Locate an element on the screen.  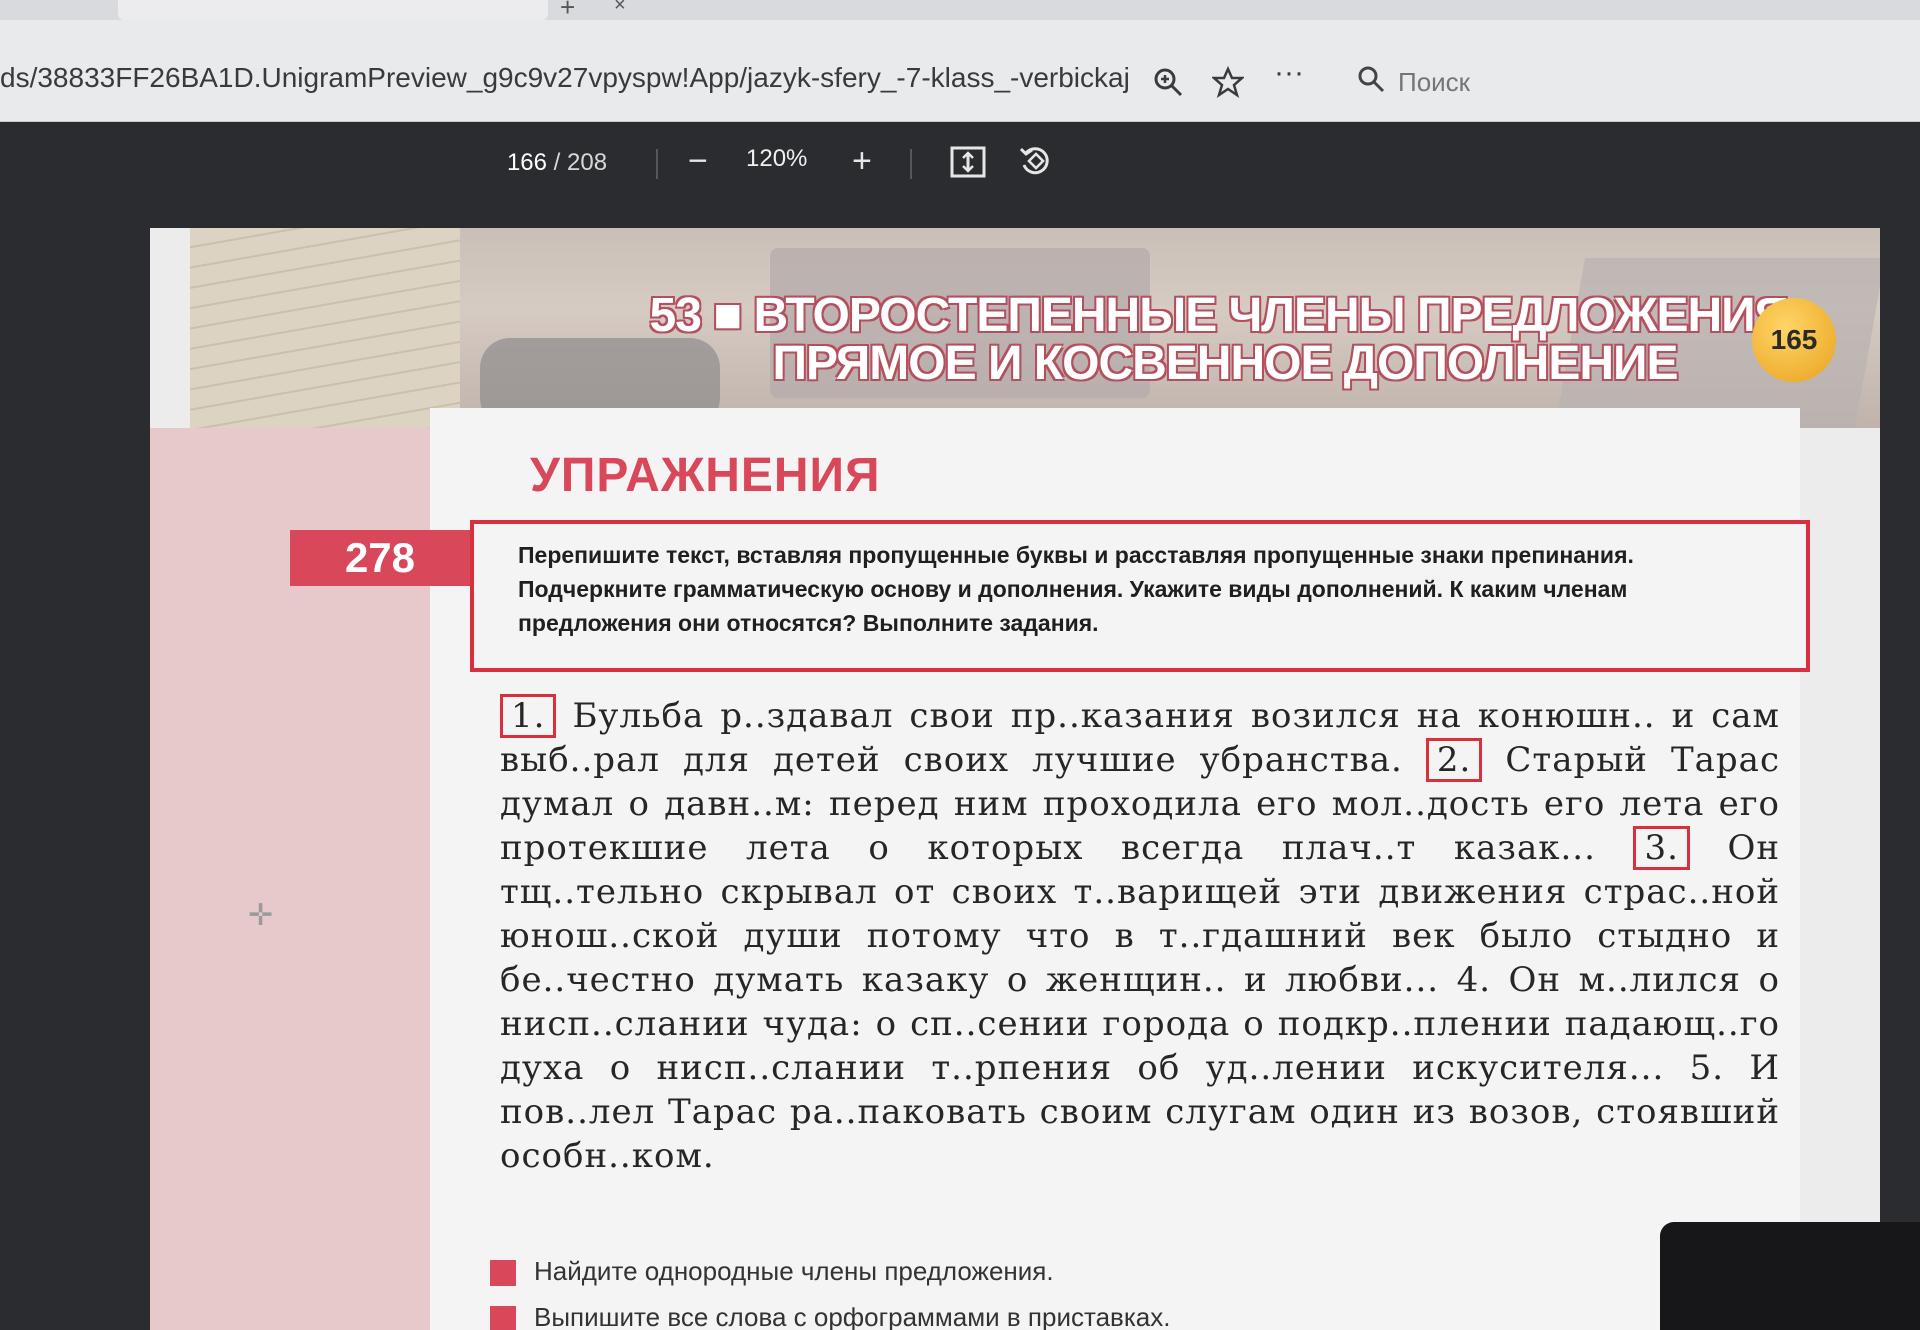
search-box is located at coordinates (1620, 82).